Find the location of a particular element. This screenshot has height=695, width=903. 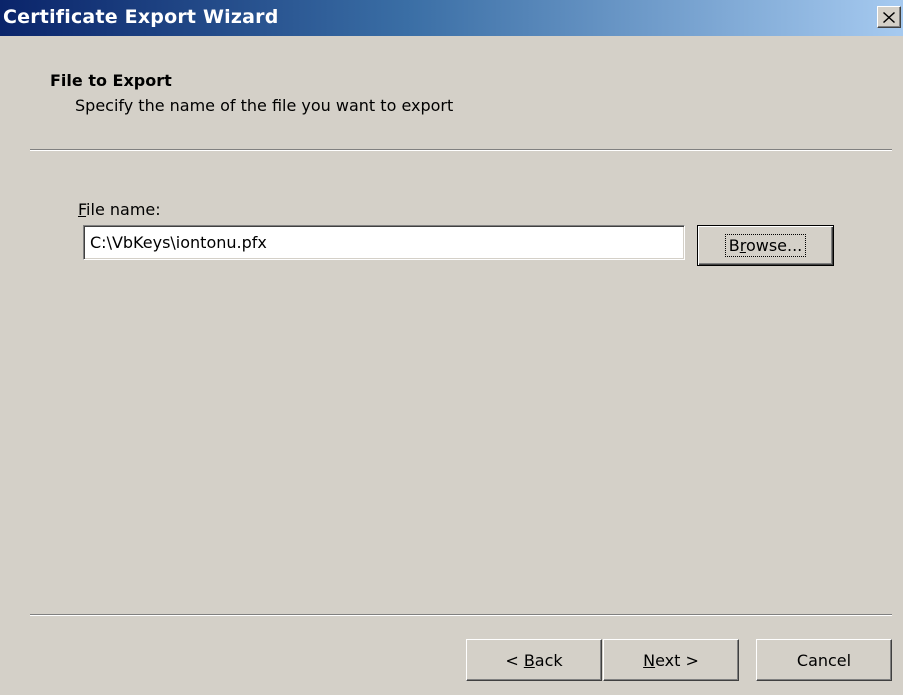

next-label-post: ext > is located at coordinates (677, 660).